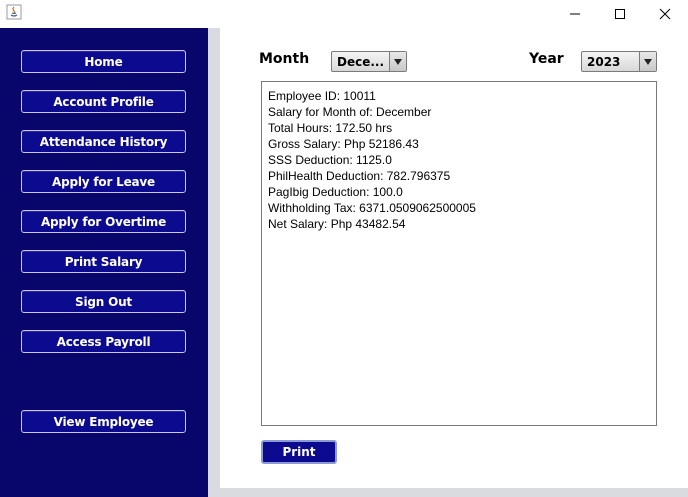  Describe the element at coordinates (359, 176) in the screenshot. I see `report-line-philhealth-deduction: PhilHealth Deduction: 782.796375` at that location.